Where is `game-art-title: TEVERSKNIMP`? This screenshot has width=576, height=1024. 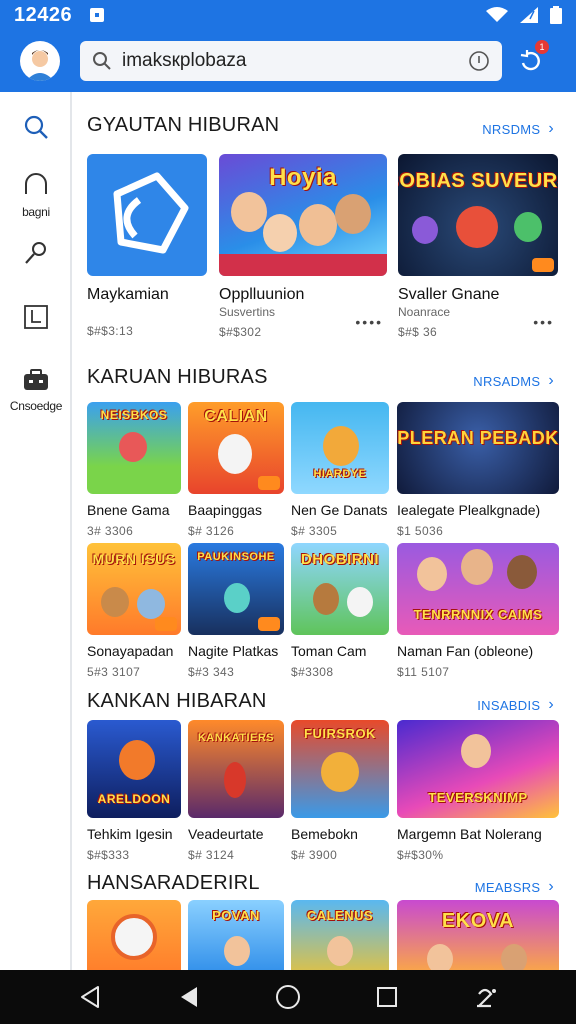
game-art-title: TEVERSKNIMP is located at coordinates (478, 797).